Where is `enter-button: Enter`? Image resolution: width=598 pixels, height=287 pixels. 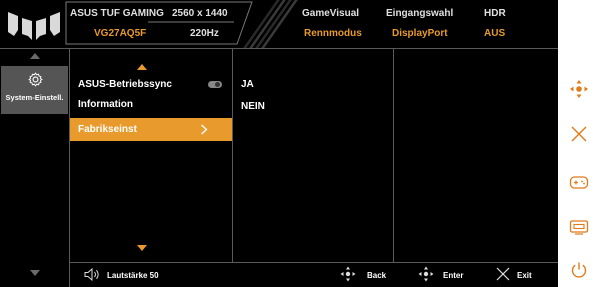 enter-button: Enter is located at coordinates (453, 275).